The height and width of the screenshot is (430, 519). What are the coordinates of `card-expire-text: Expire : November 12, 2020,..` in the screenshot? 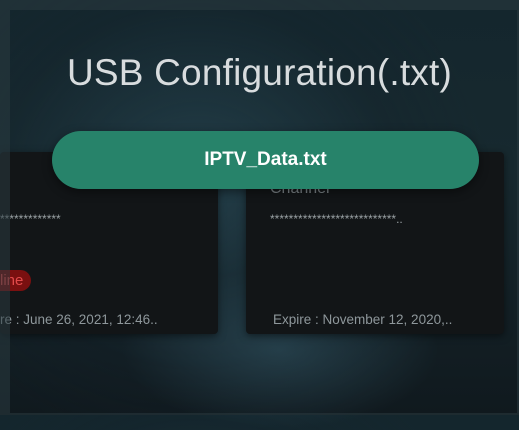 It's located at (363, 319).